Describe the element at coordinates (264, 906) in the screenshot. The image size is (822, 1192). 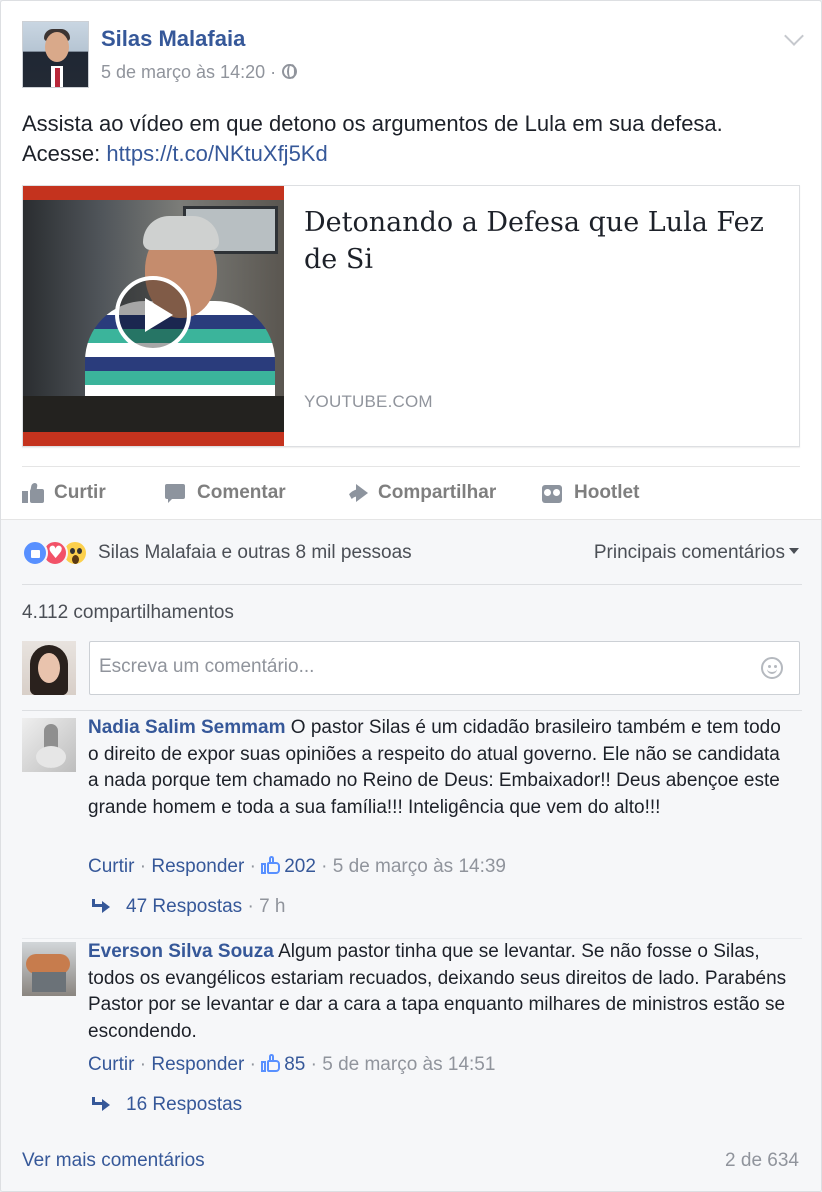
I see `replies-age: · 7 h` at that location.